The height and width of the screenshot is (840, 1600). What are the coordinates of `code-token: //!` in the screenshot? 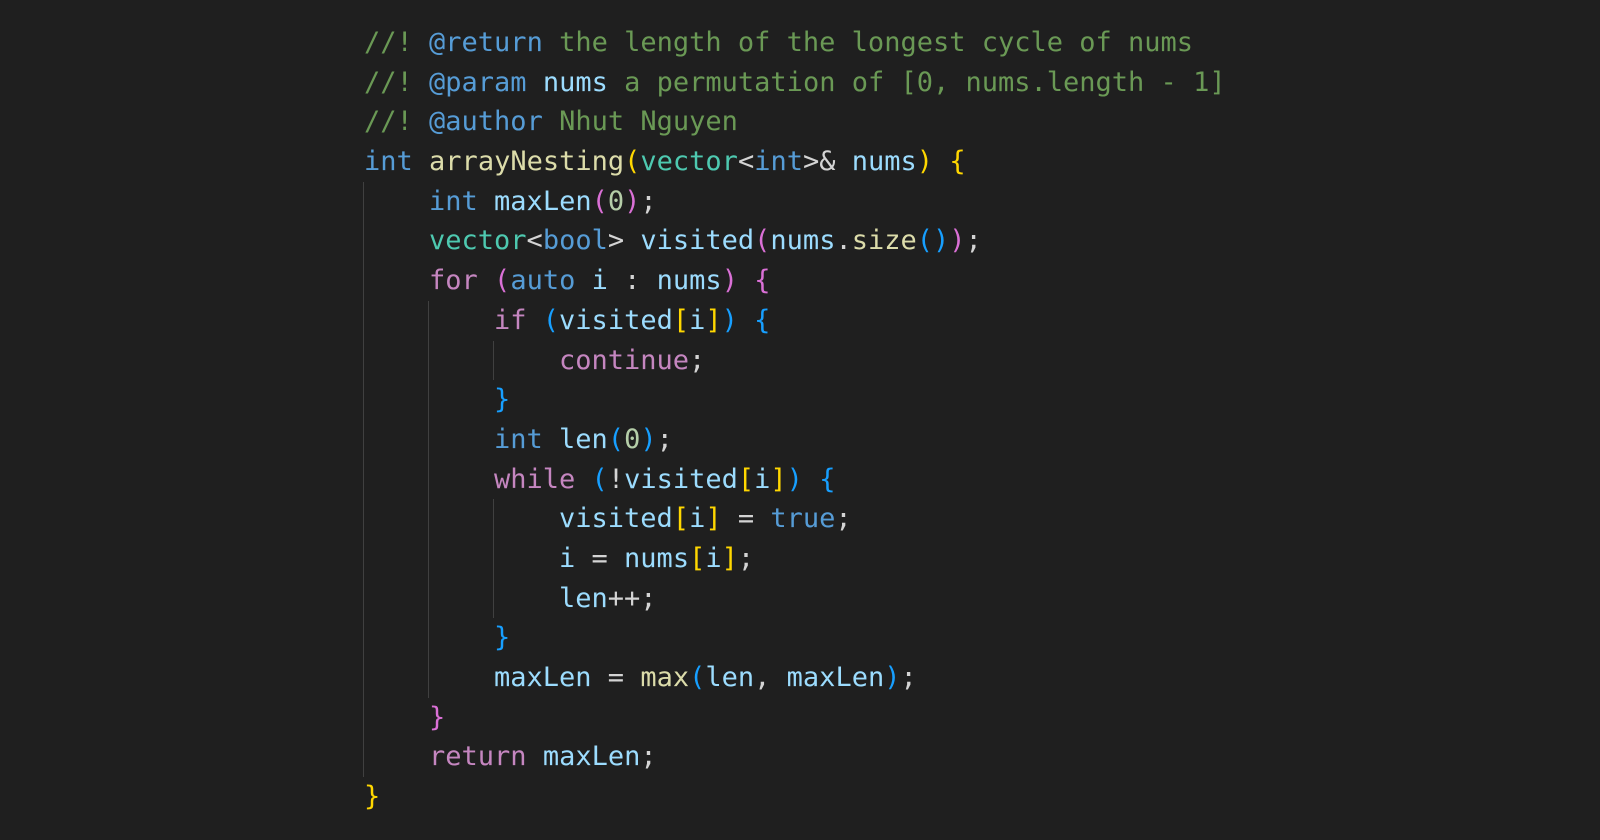 It's located at (397, 122).